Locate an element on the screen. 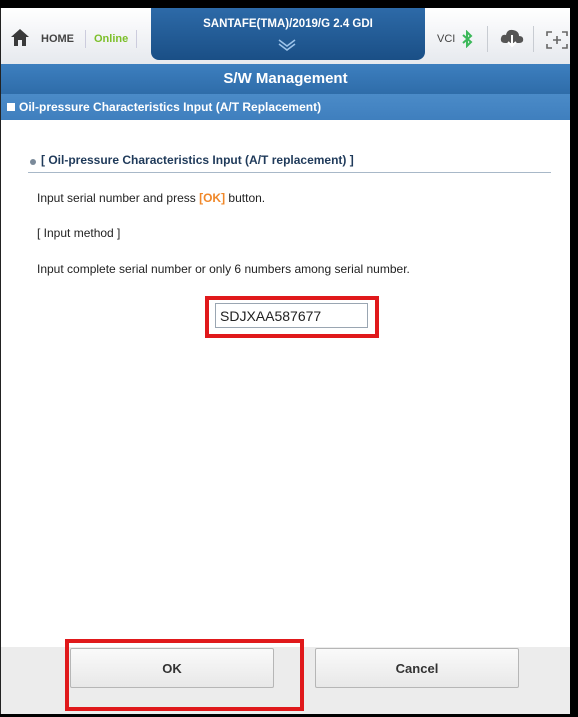 The height and width of the screenshot is (717, 578). cloud-icon is located at coordinates (512, 38).